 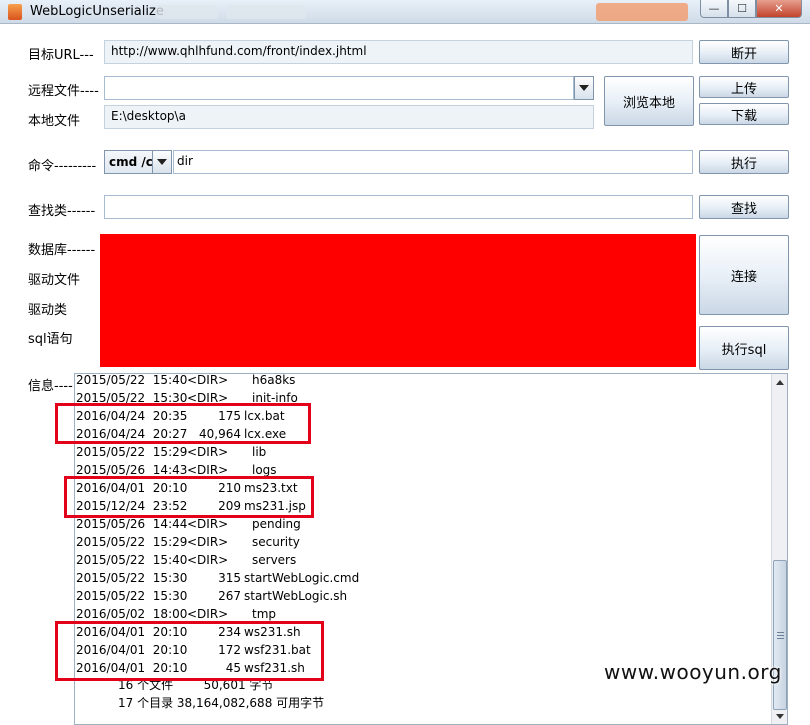 What do you see at coordinates (744, 162) in the screenshot?
I see `execute-button: 执行` at bounding box center [744, 162].